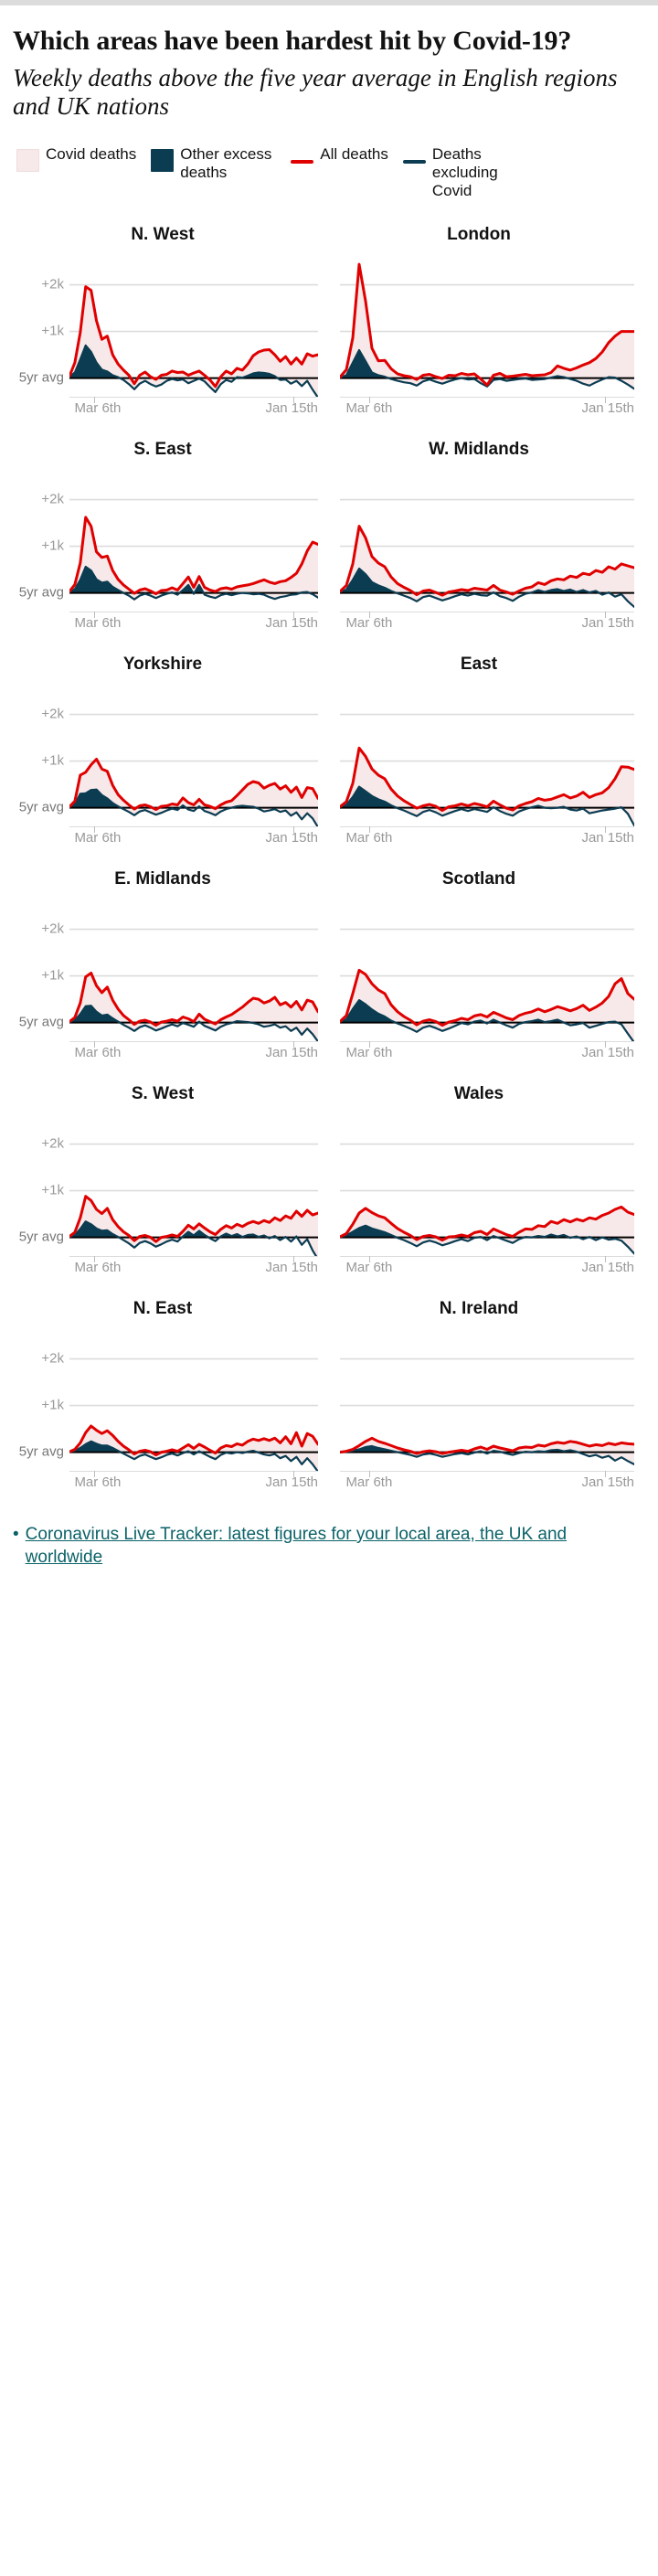 Image resolution: width=658 pixels, height=2576 pixels. What do you see at coordinates (354, 153) in the screenshot?
I see `legend-label-all-deaths: All deaths` at bounding box center [354, 153].